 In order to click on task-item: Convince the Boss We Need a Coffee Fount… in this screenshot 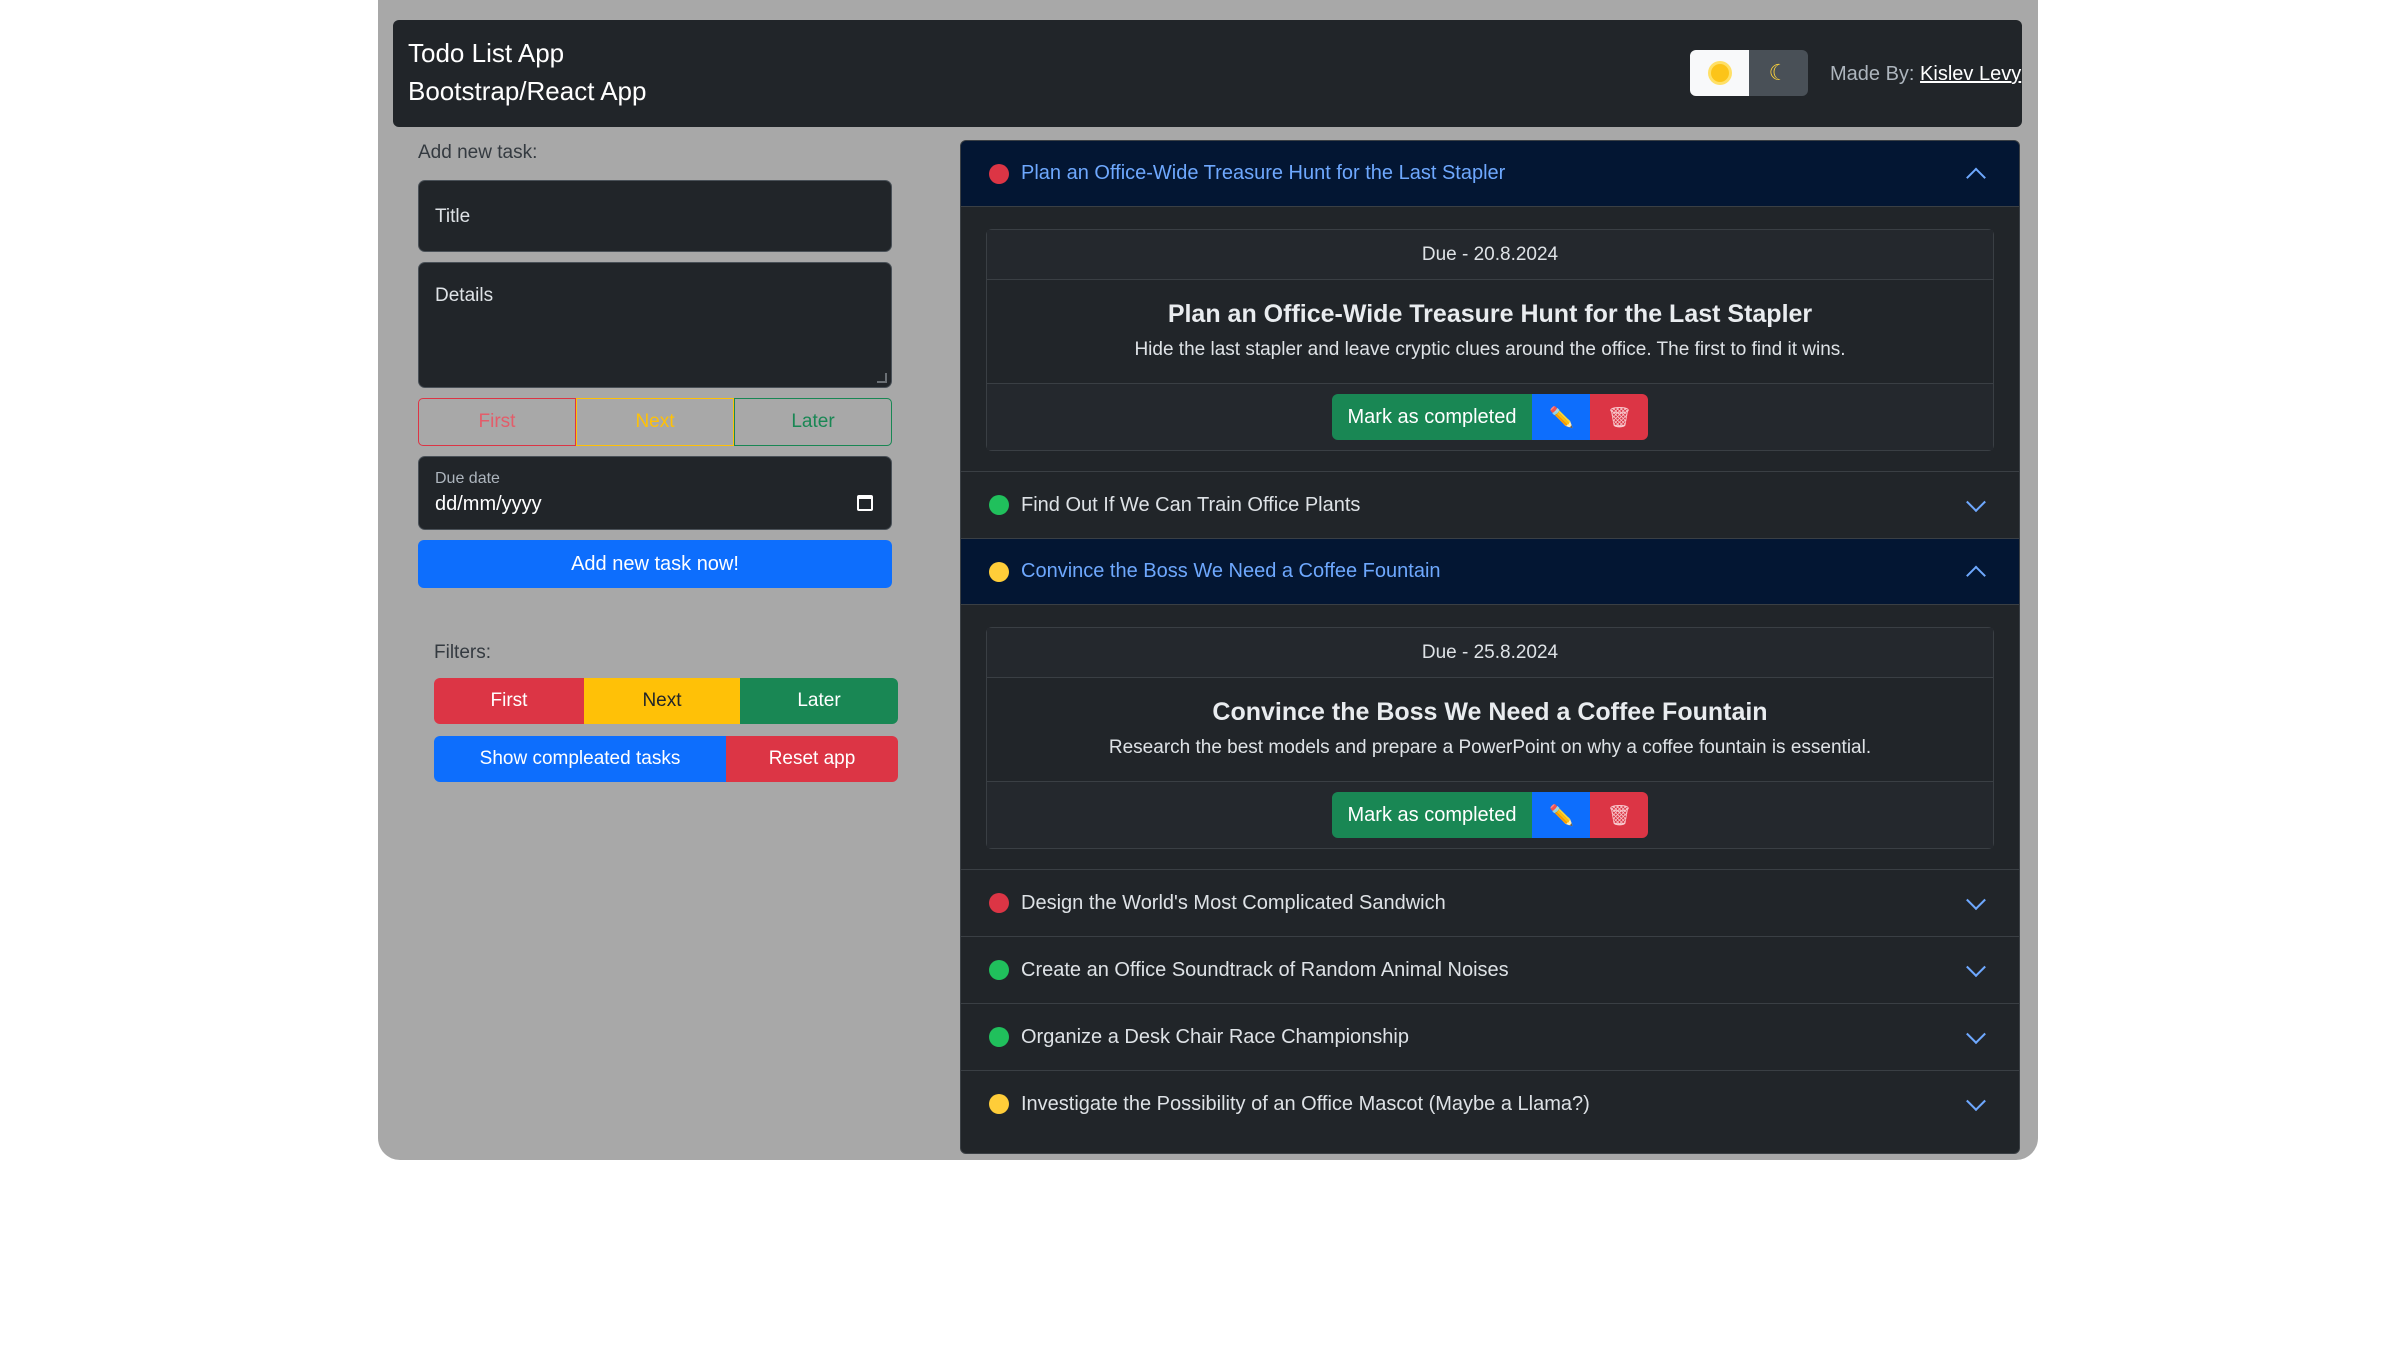, I will do `click(1490, 704)`.